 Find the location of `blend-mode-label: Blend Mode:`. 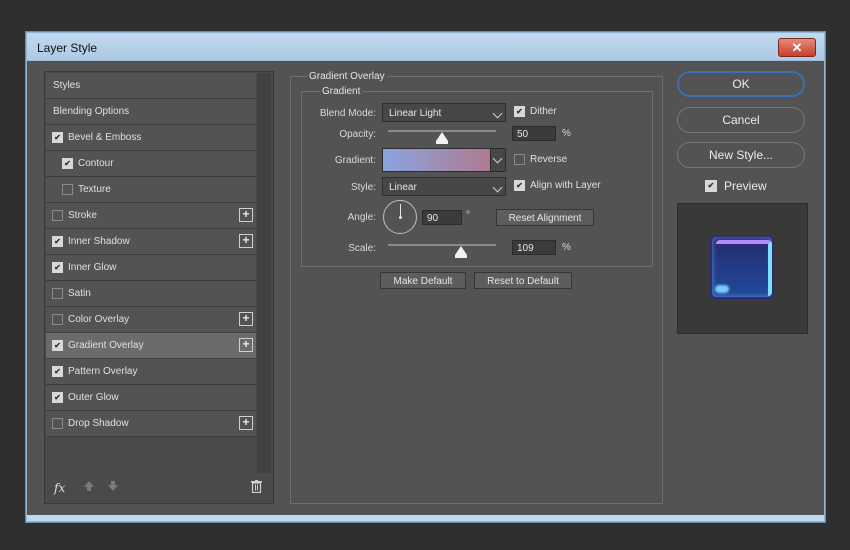

blend-mode-label: Blend Mode: is located at coordinates (347, 113).